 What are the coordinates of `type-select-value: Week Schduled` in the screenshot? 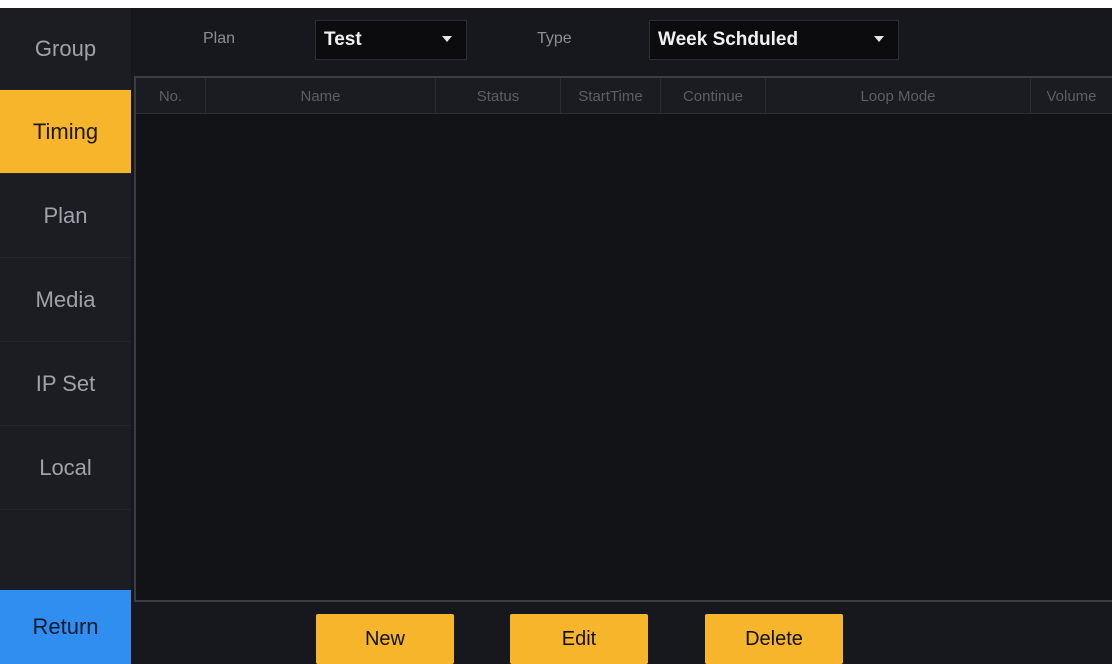 It's located at (728, 39).